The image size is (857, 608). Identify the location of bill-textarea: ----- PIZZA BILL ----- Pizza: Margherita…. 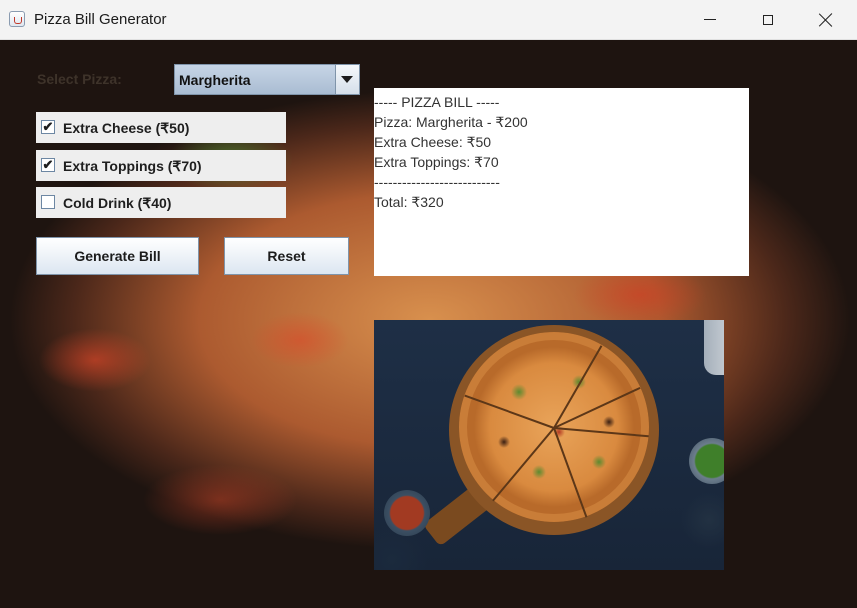
(561, 182).